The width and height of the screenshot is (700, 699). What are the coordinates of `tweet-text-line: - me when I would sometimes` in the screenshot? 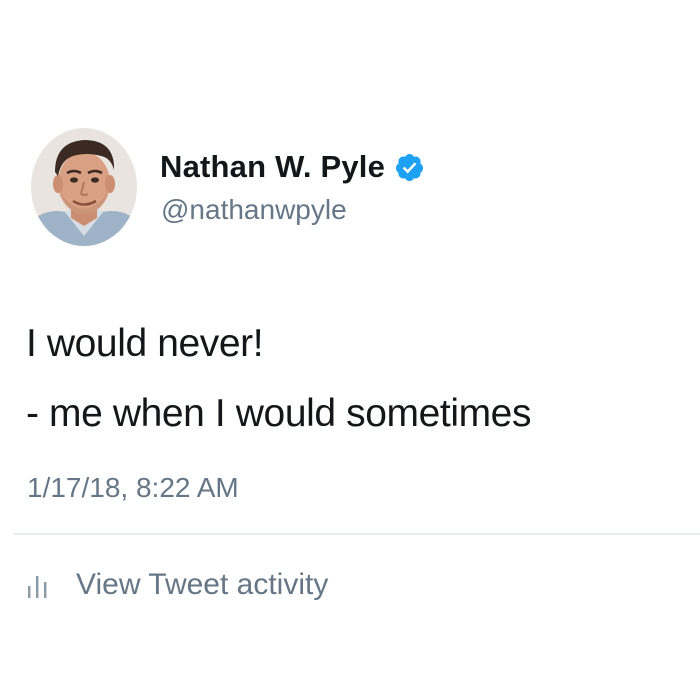 It's located at (279, 413).